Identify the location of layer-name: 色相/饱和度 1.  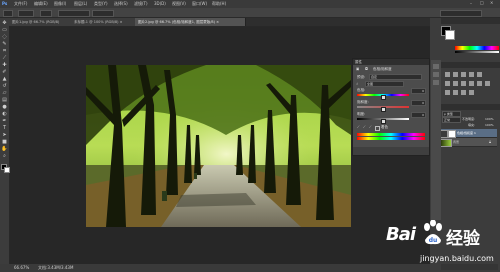
(466, 133).